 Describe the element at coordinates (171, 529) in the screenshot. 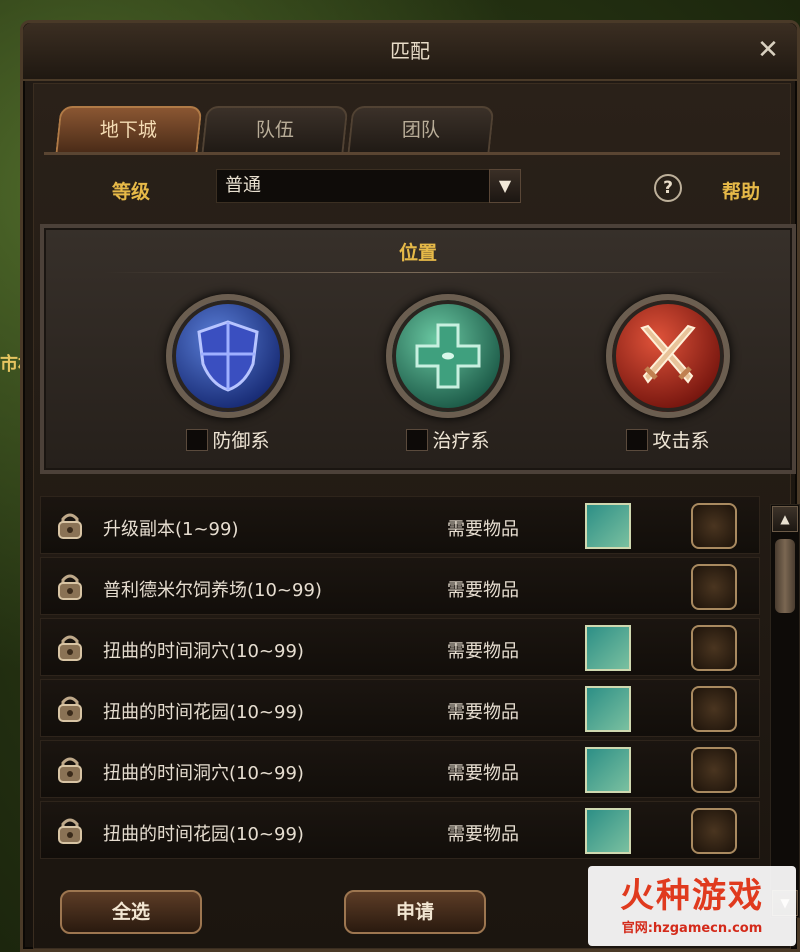

I see `dungeon-name: 升级副本(1~99)` at that location.